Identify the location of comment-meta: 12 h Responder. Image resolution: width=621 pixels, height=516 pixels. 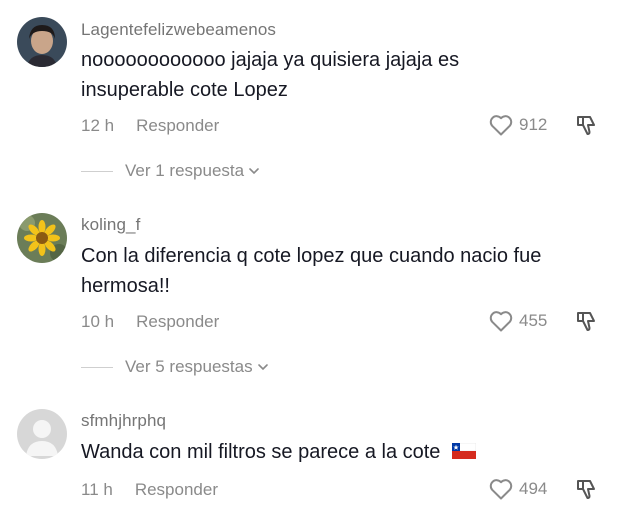
(150, 126).